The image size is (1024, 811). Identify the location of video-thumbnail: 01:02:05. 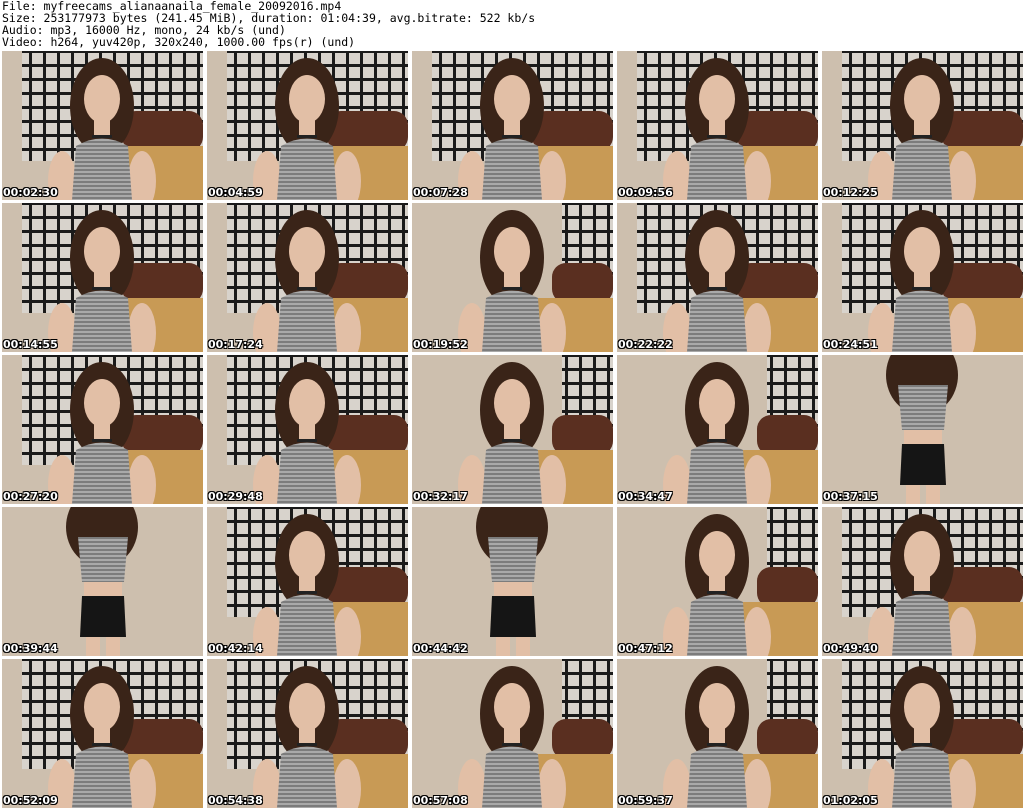
(922, 733).